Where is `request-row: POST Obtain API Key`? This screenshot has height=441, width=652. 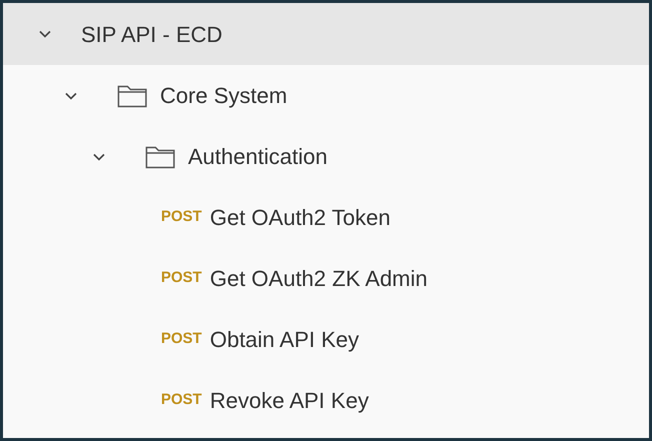 request-row: POST Obtain API Key is located at coordinates (326, 339).